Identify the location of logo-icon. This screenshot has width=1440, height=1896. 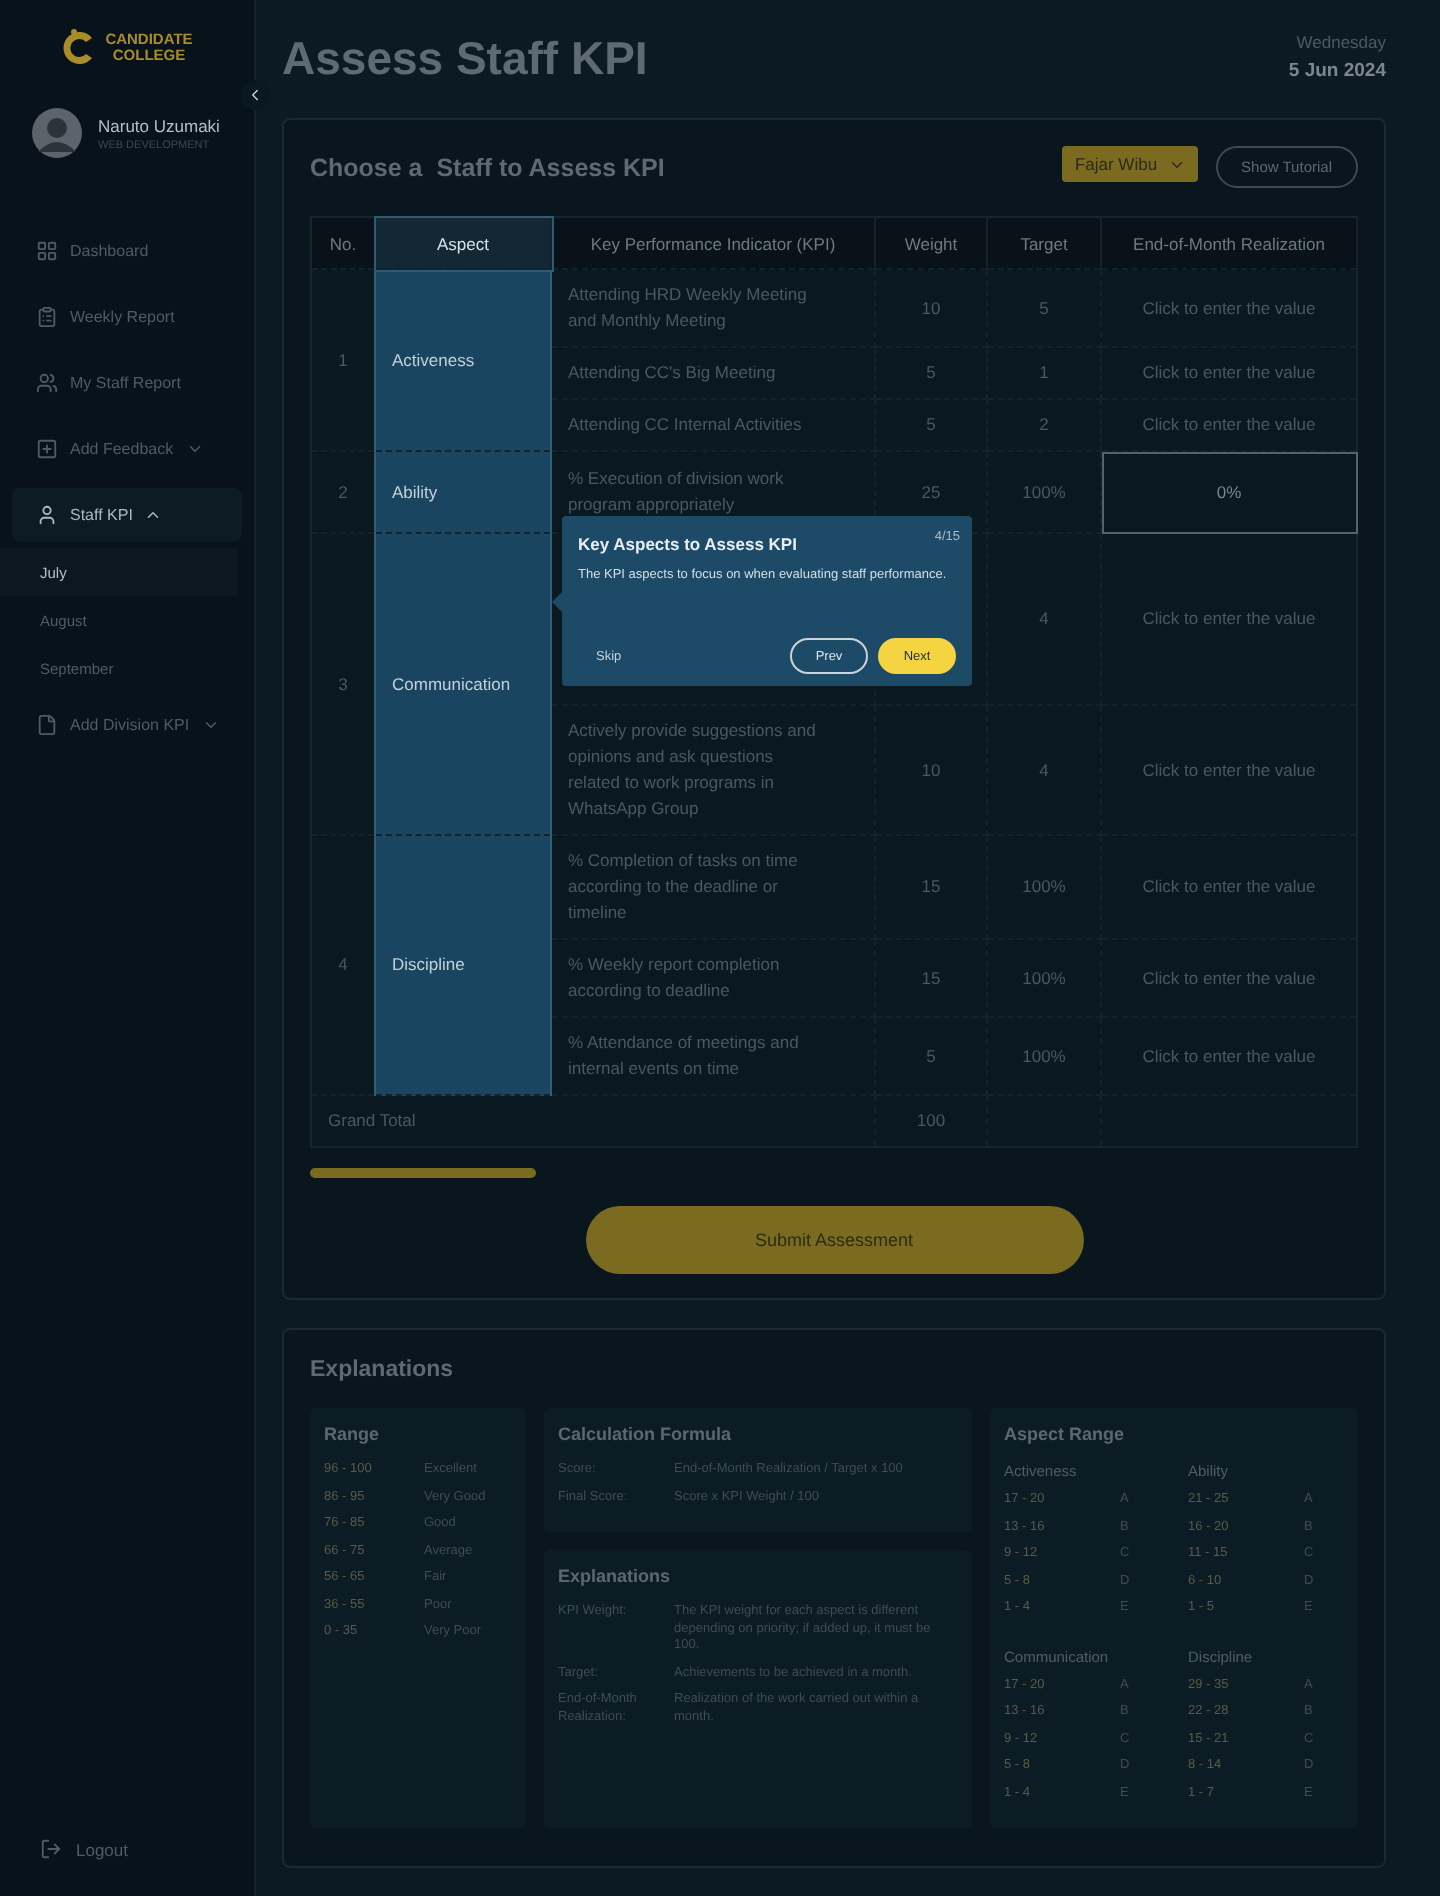
(79, 48).